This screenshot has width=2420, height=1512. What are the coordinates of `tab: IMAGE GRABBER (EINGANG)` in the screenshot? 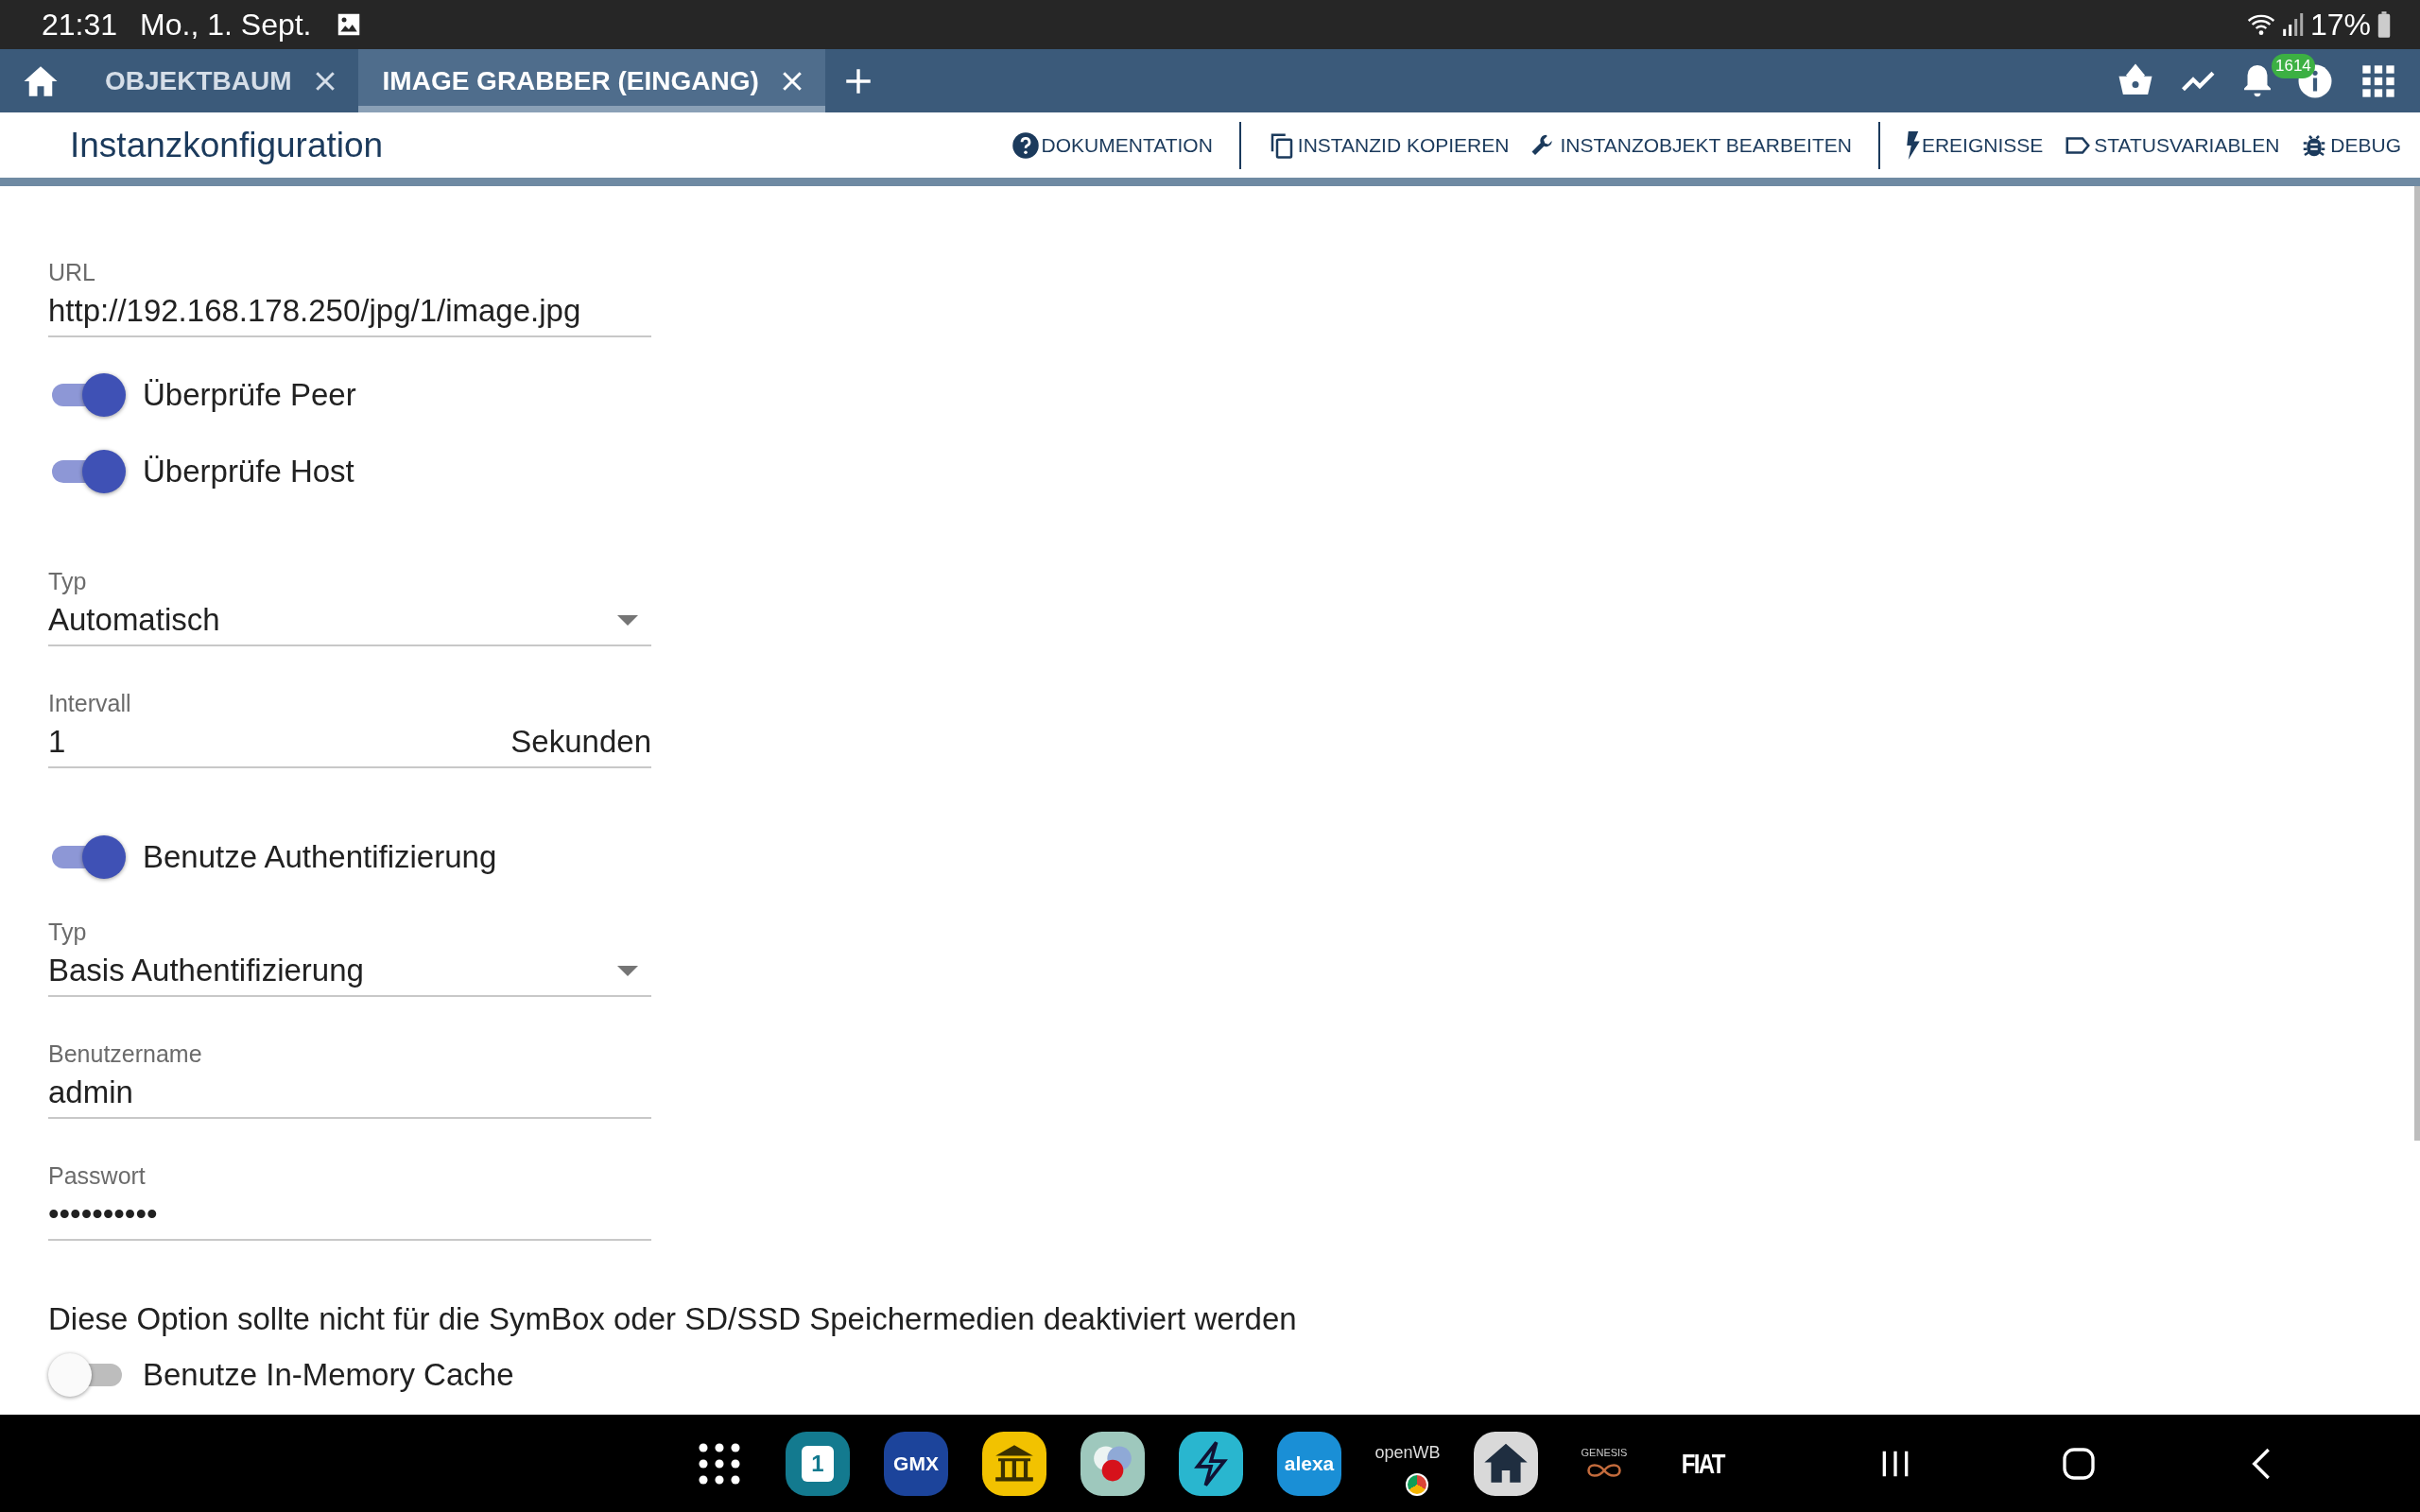 It's located at (591, 80).